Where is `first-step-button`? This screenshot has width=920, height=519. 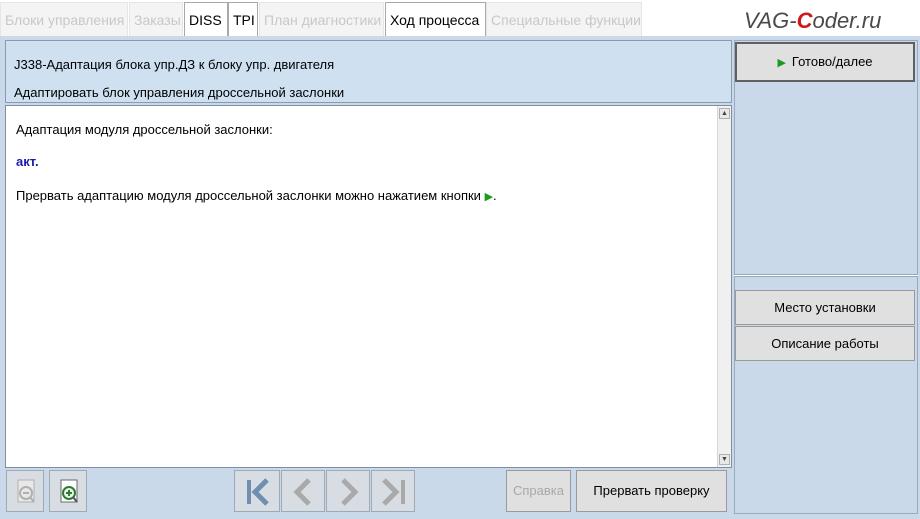
first-step-button is located at coordinates (257, 491).